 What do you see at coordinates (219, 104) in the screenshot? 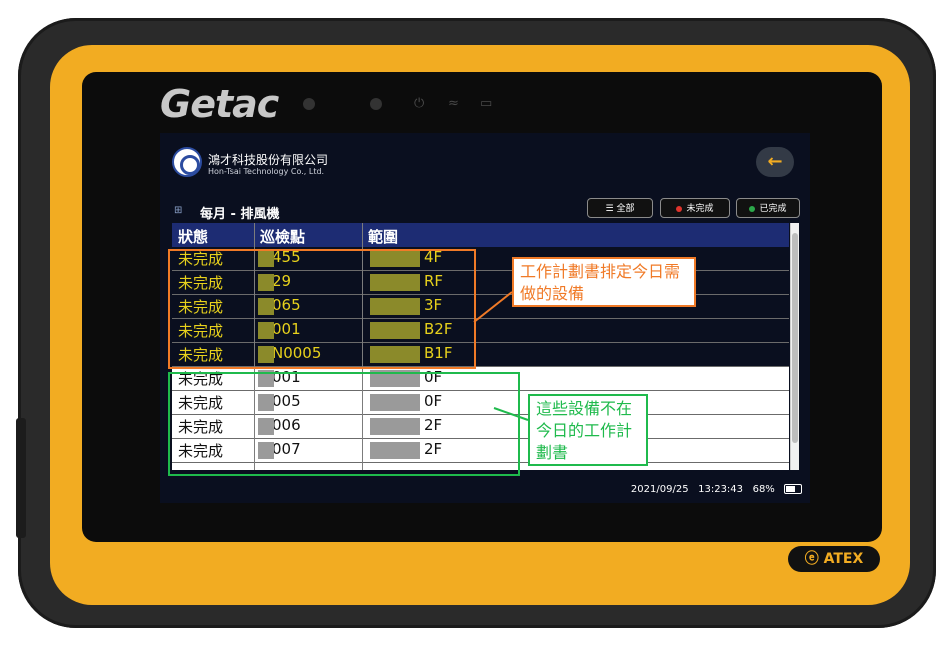
I see `device-brand: Getac` at bounding box center [219, 104].